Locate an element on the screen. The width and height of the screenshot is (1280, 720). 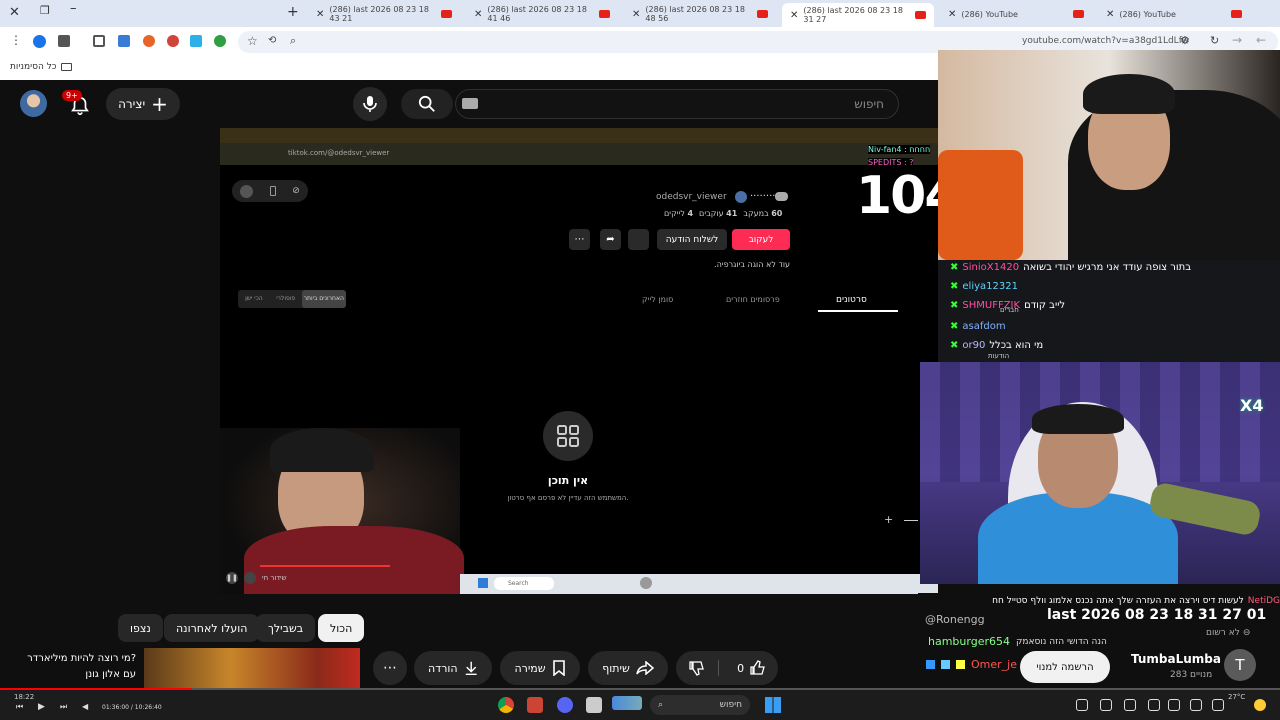
browser-tab: ✕ (286) last 2026 08 23 18 48 56 is located at coordinates (700, 14).